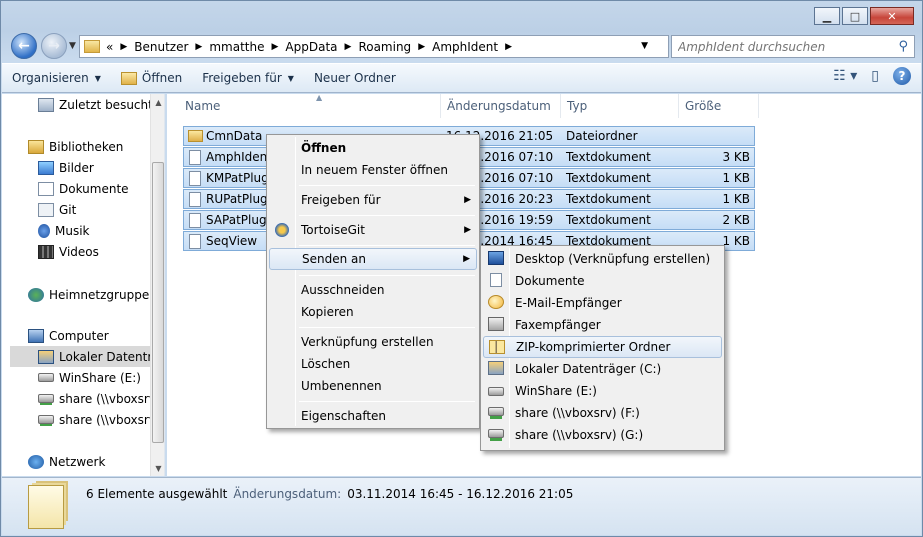  Describe the element at coordinates (602, 259) in the screenshot. I see `send-to-desktop: Desktop (Verknüpfung erstellen)` at that location.